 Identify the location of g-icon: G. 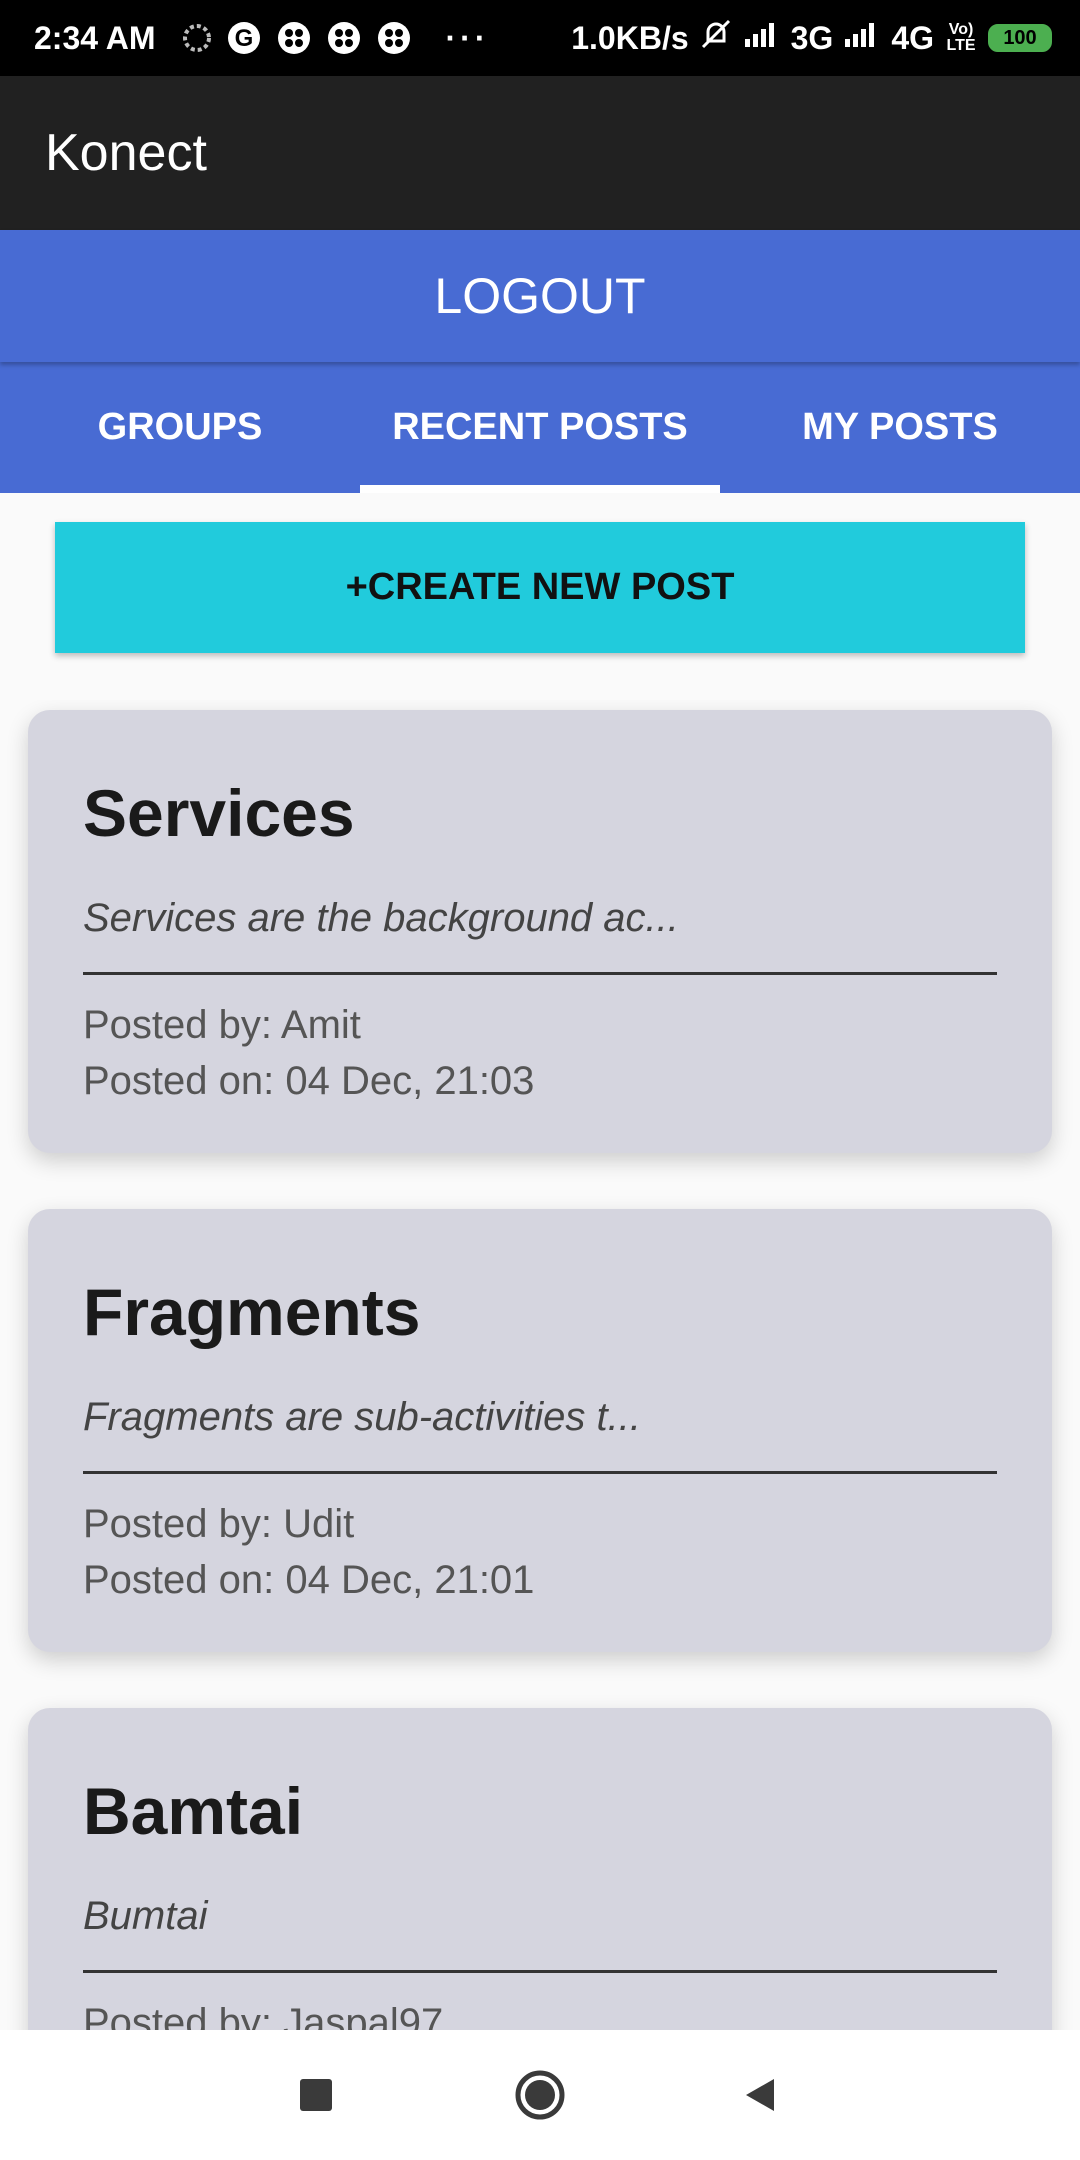
(244, 38).